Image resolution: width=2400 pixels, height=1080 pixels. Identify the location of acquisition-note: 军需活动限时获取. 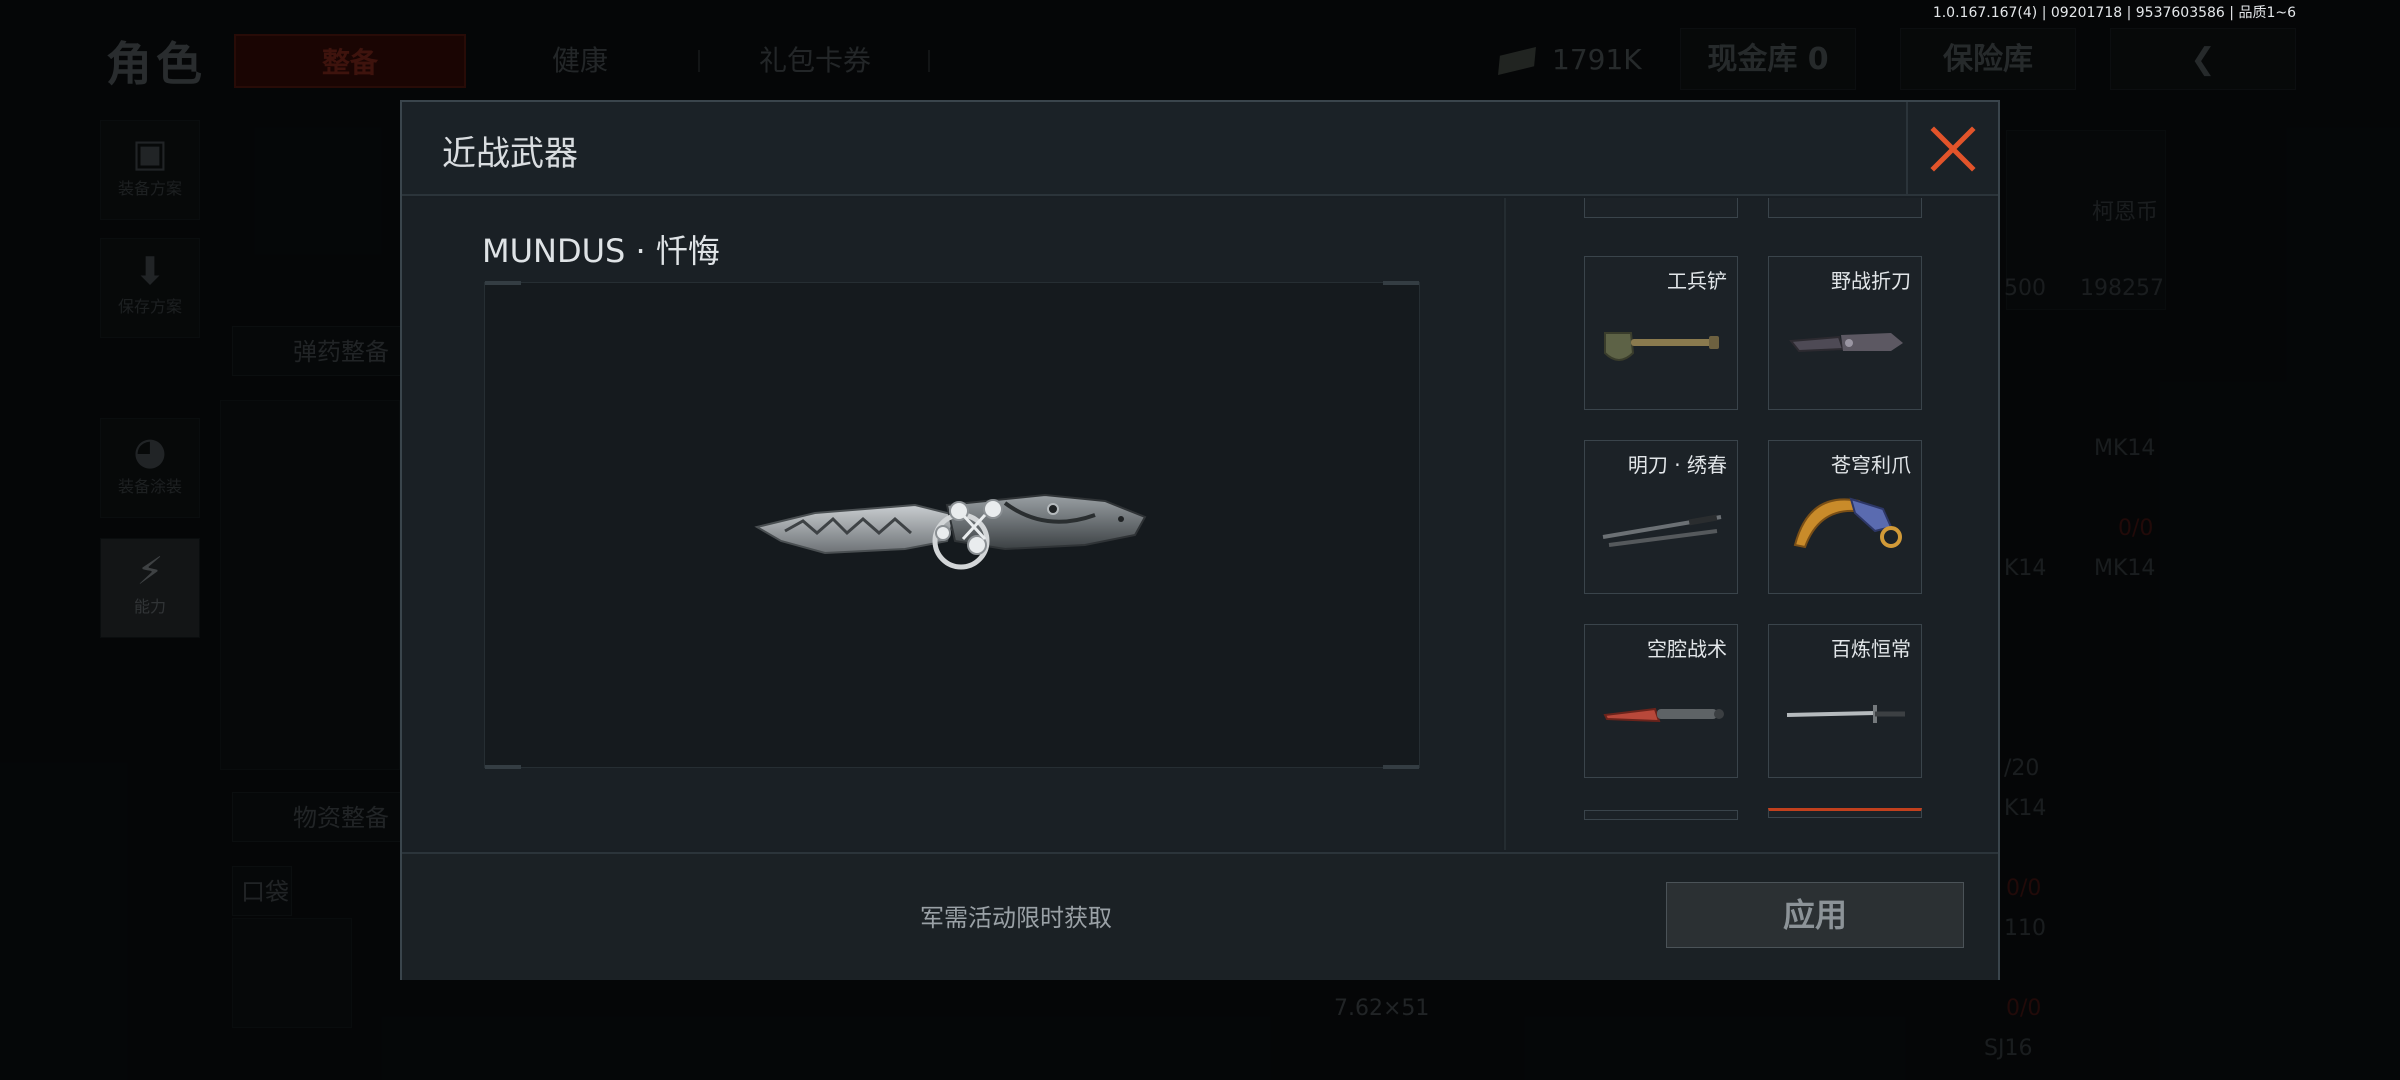
(1016, 918).